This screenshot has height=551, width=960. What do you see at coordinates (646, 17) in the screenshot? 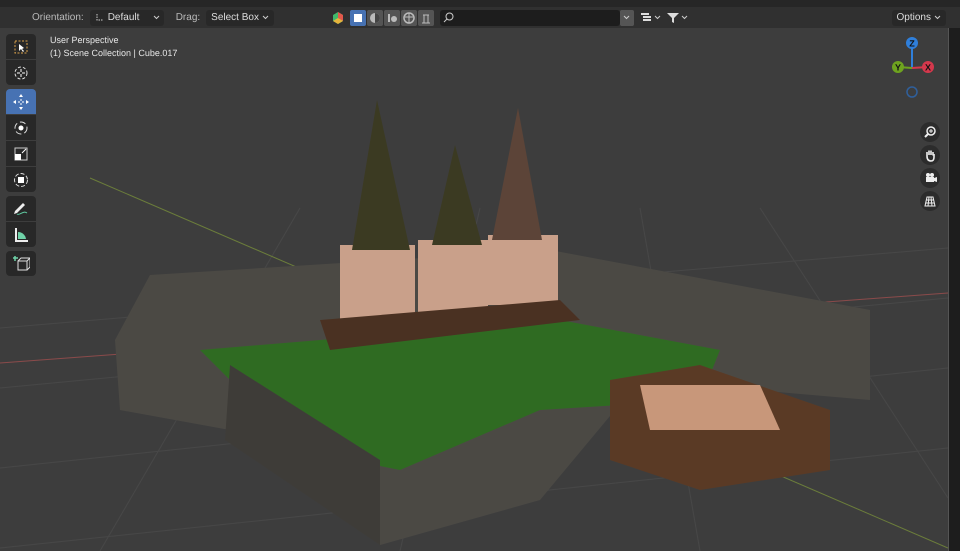
I see `list-icon` at bounding box center [646, 17].